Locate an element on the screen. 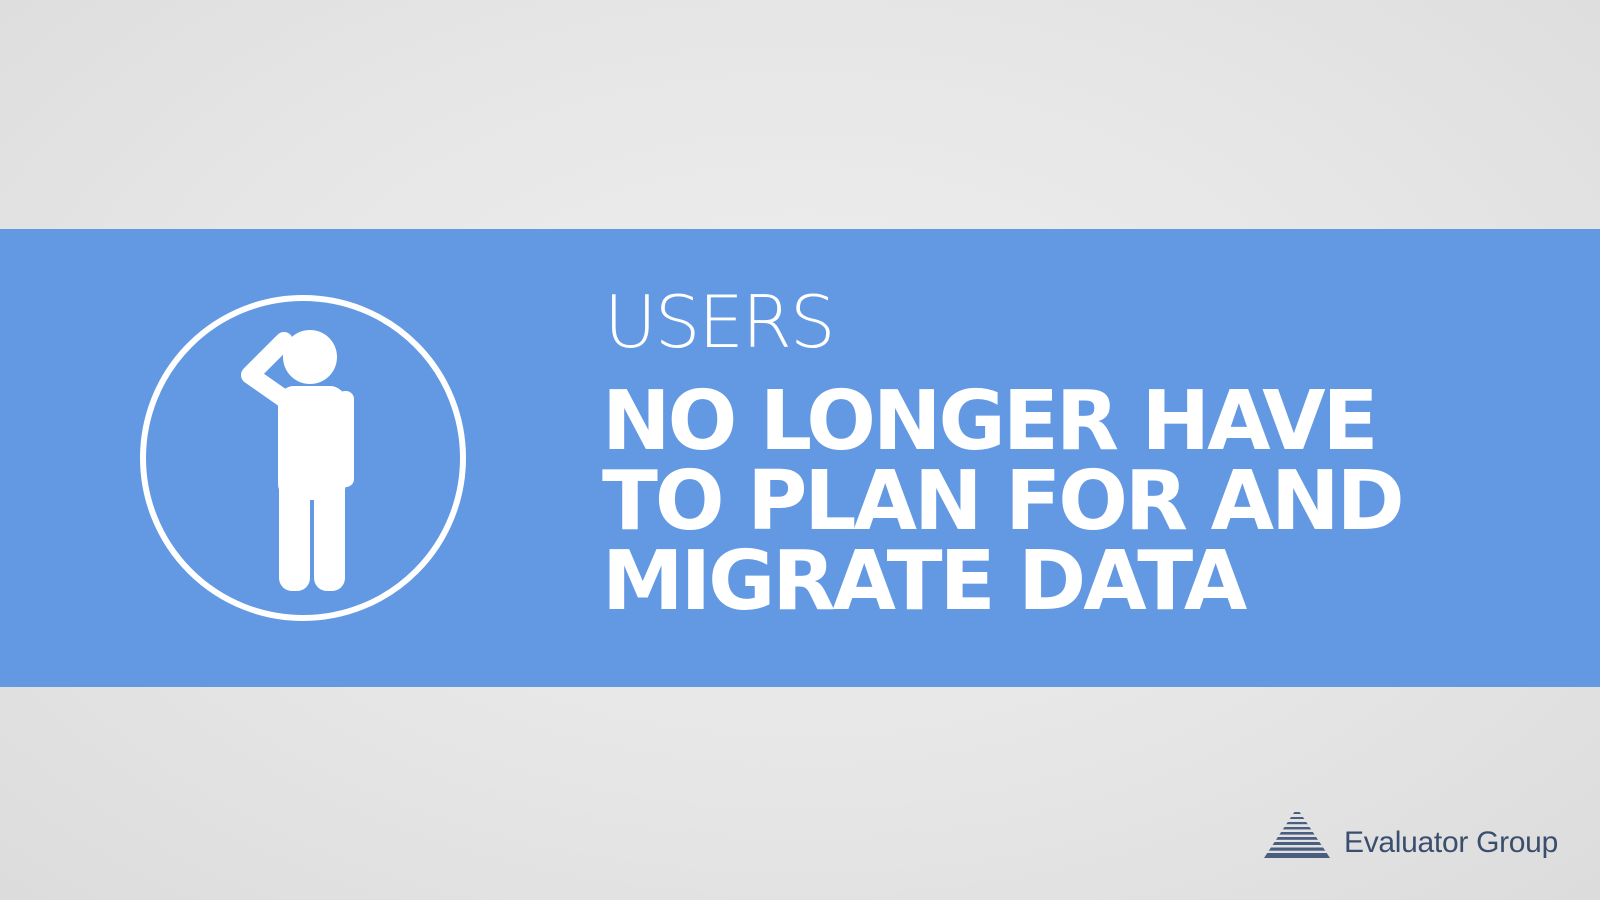 The width and height of the screenshot is (1600, 900). slide-subtitle: USERS is located at coordinates (720, 322).